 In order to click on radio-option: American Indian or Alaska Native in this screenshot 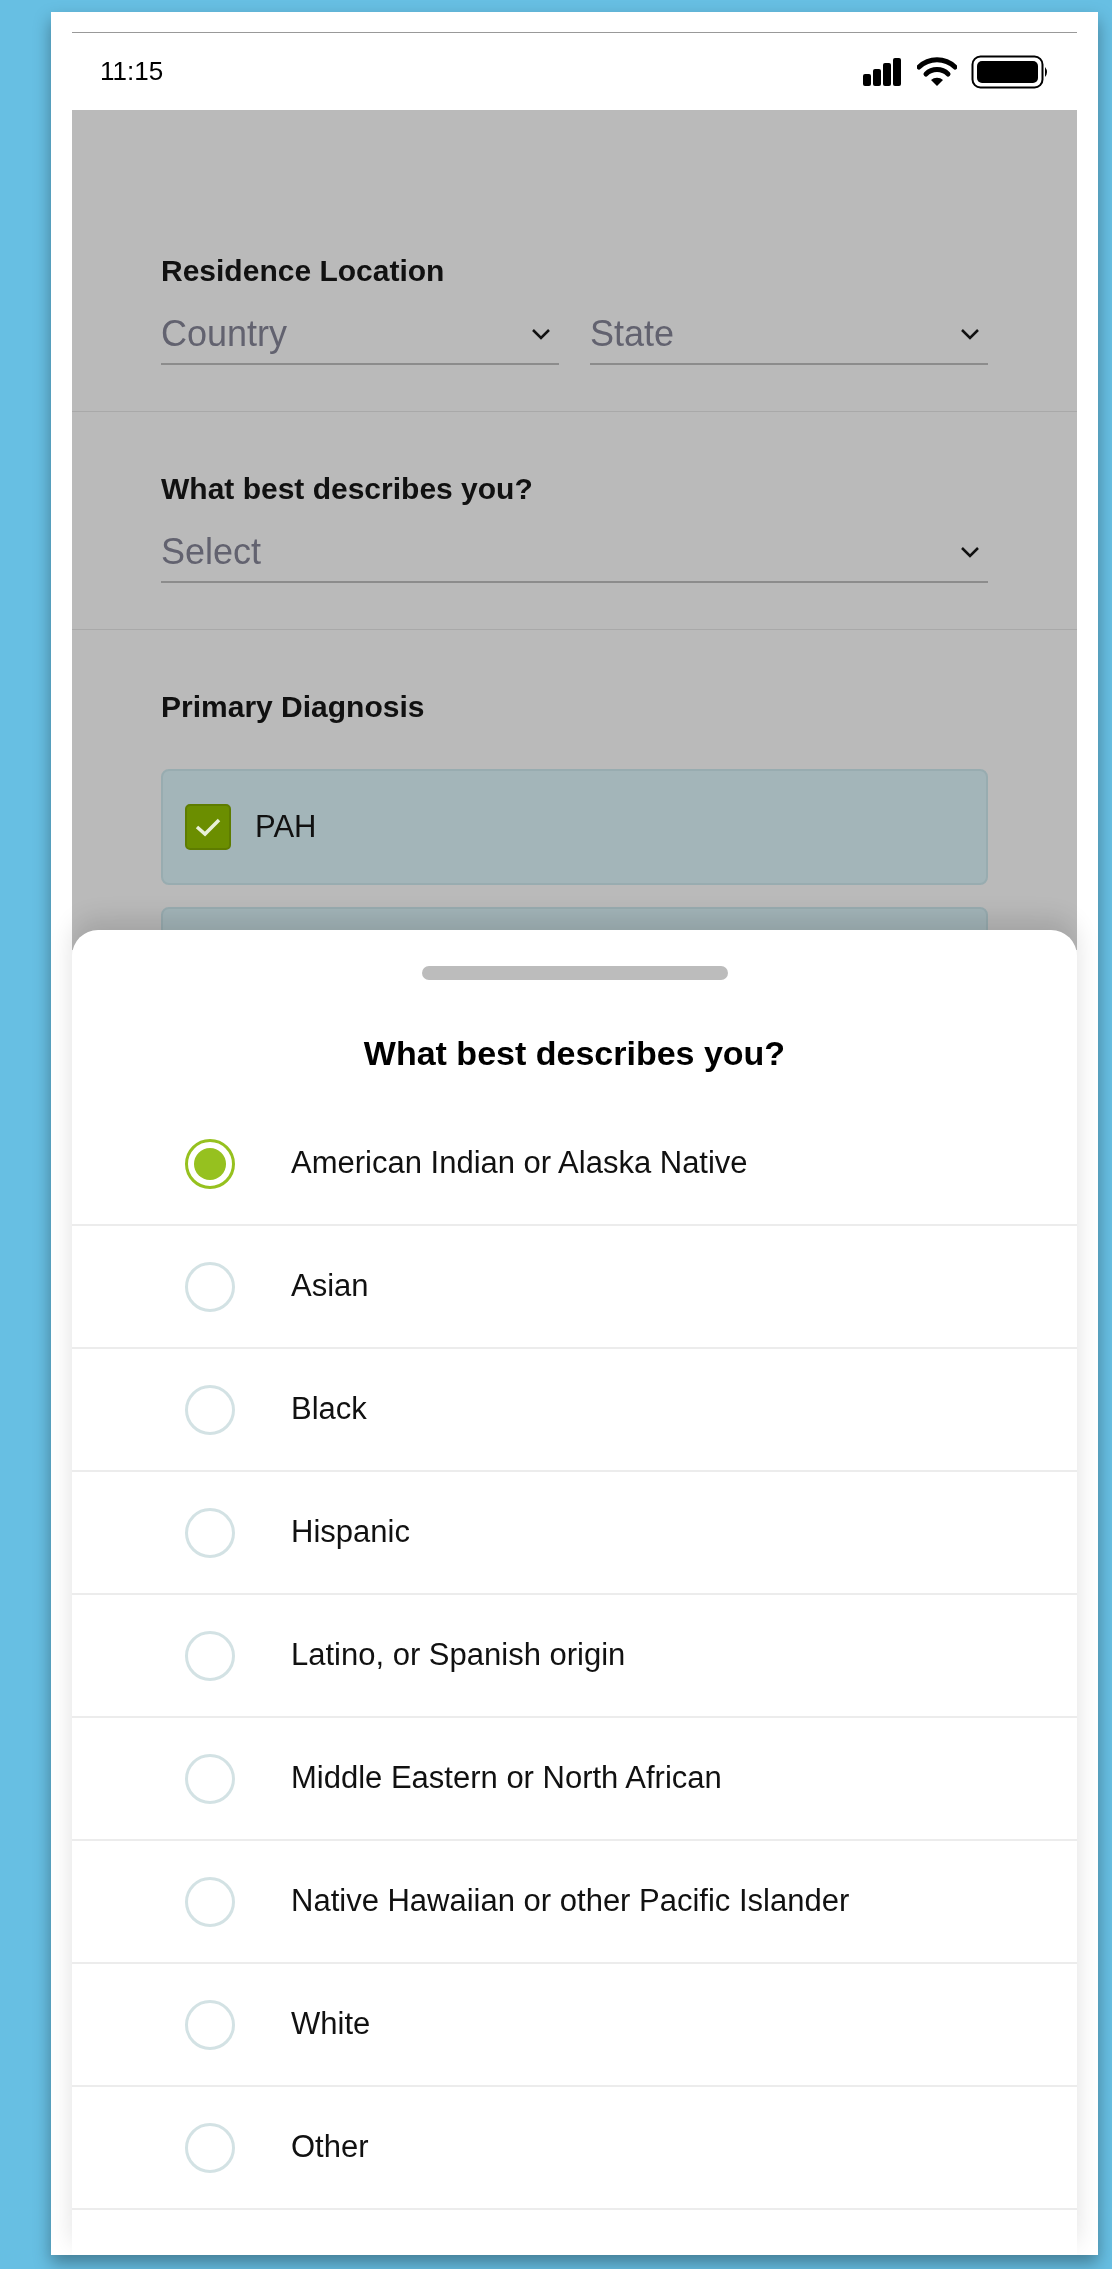, I will do `click(574, 1164)`.